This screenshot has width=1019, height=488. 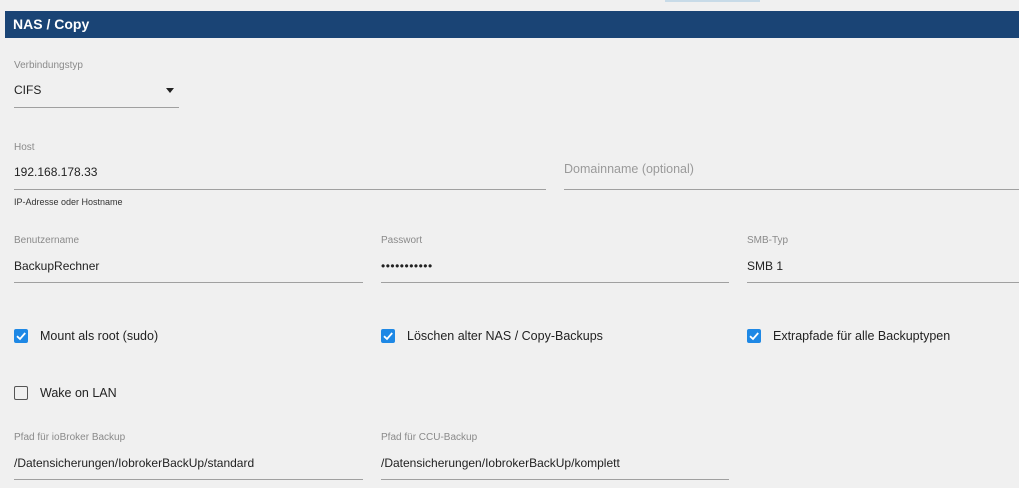 I want to click on extra-paths-checkbox: Extrapfade für alle Backuptypen, so click(x=877, y=337).